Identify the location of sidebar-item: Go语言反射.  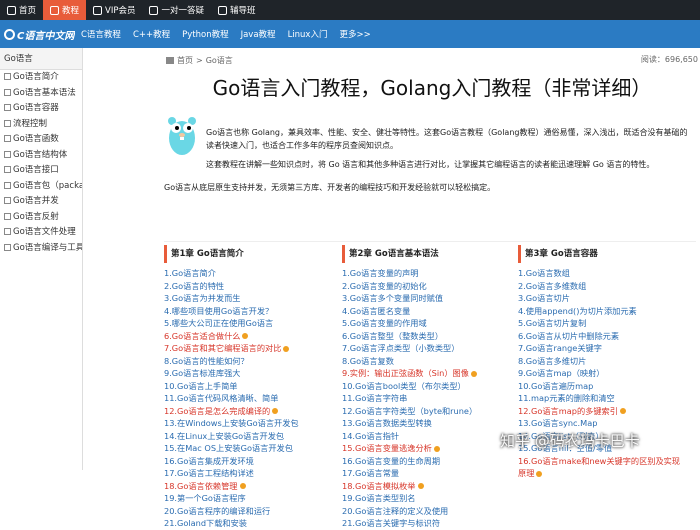
(41, 218).